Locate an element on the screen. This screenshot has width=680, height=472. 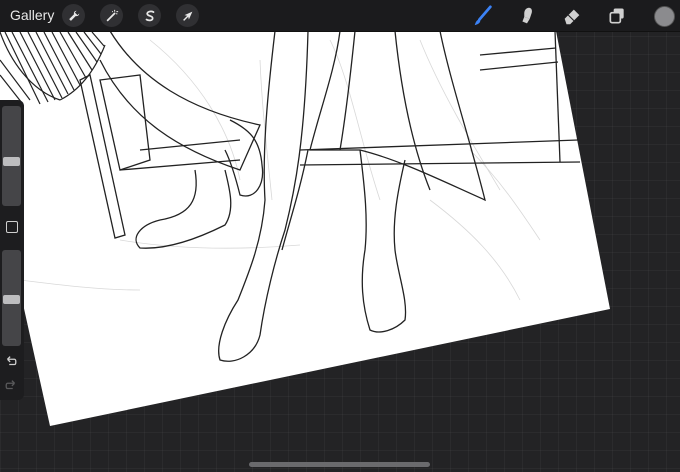
selection-button is located at coordinates (149, 15).